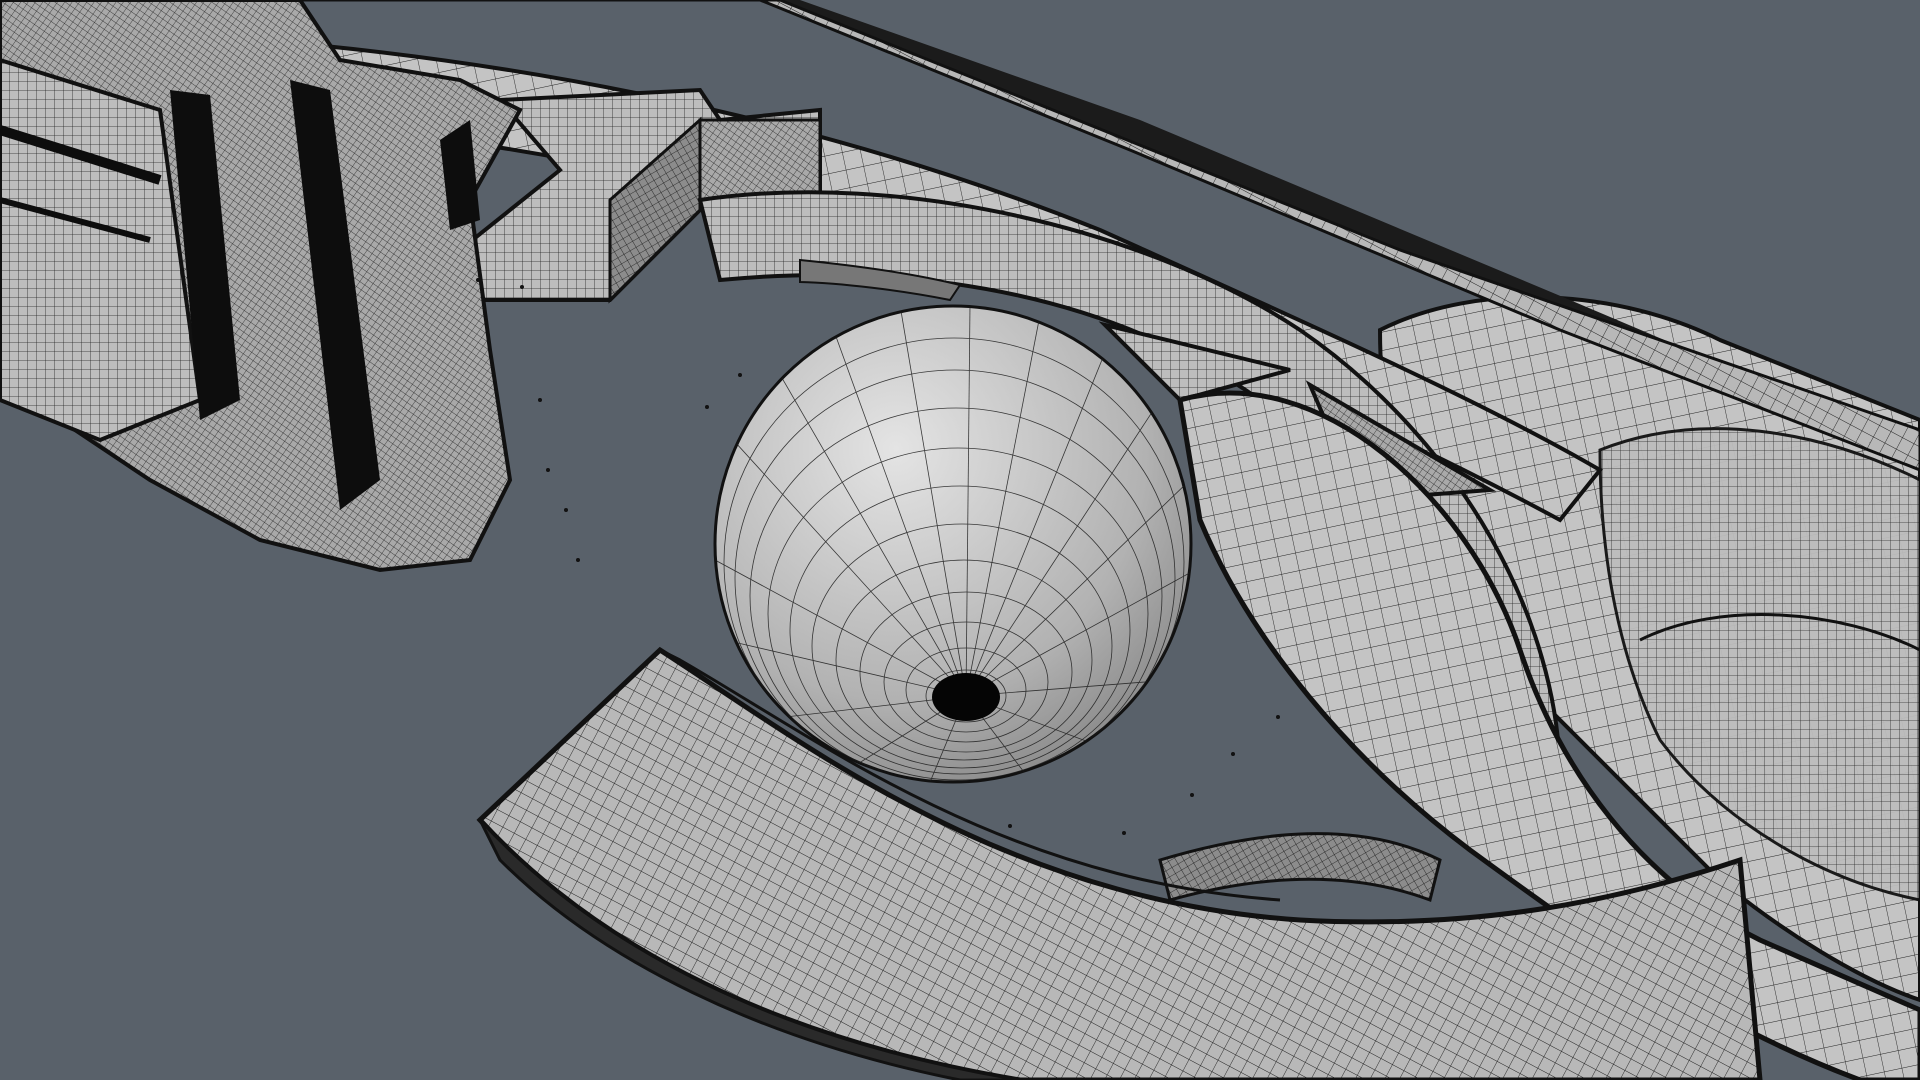 Image resolution: width=1920 pixels, height=1080 pixels. Describe the element at coordinates (261, 286) in the screenshot. I see `left-segmented-cuff` at that location.